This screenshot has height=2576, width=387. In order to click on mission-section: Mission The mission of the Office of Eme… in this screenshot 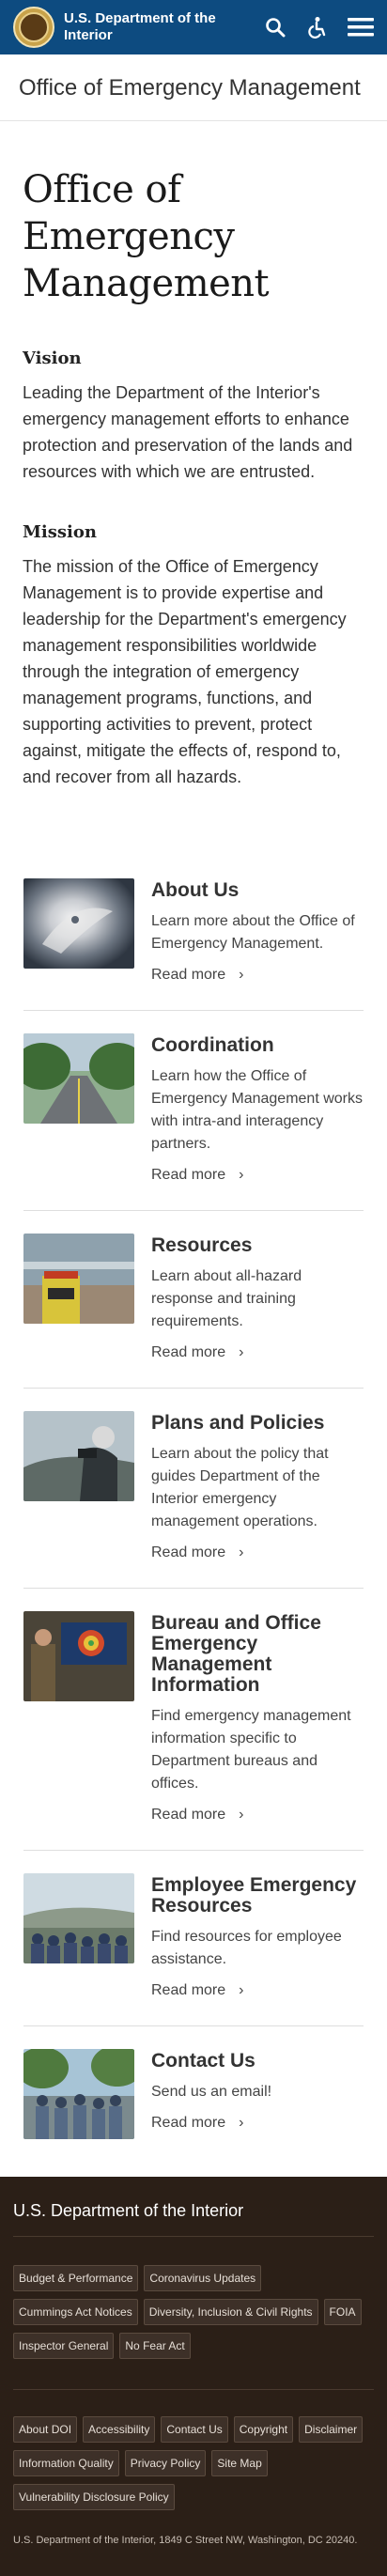, I will do `click(193, 656)`.